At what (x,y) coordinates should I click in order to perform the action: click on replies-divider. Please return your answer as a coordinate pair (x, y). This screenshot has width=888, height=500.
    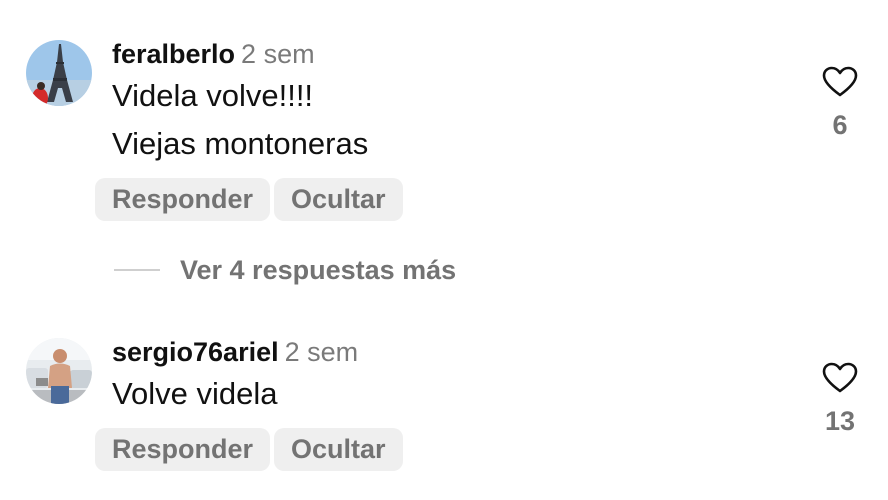
    Looking at the image, I should click on (137, 270).